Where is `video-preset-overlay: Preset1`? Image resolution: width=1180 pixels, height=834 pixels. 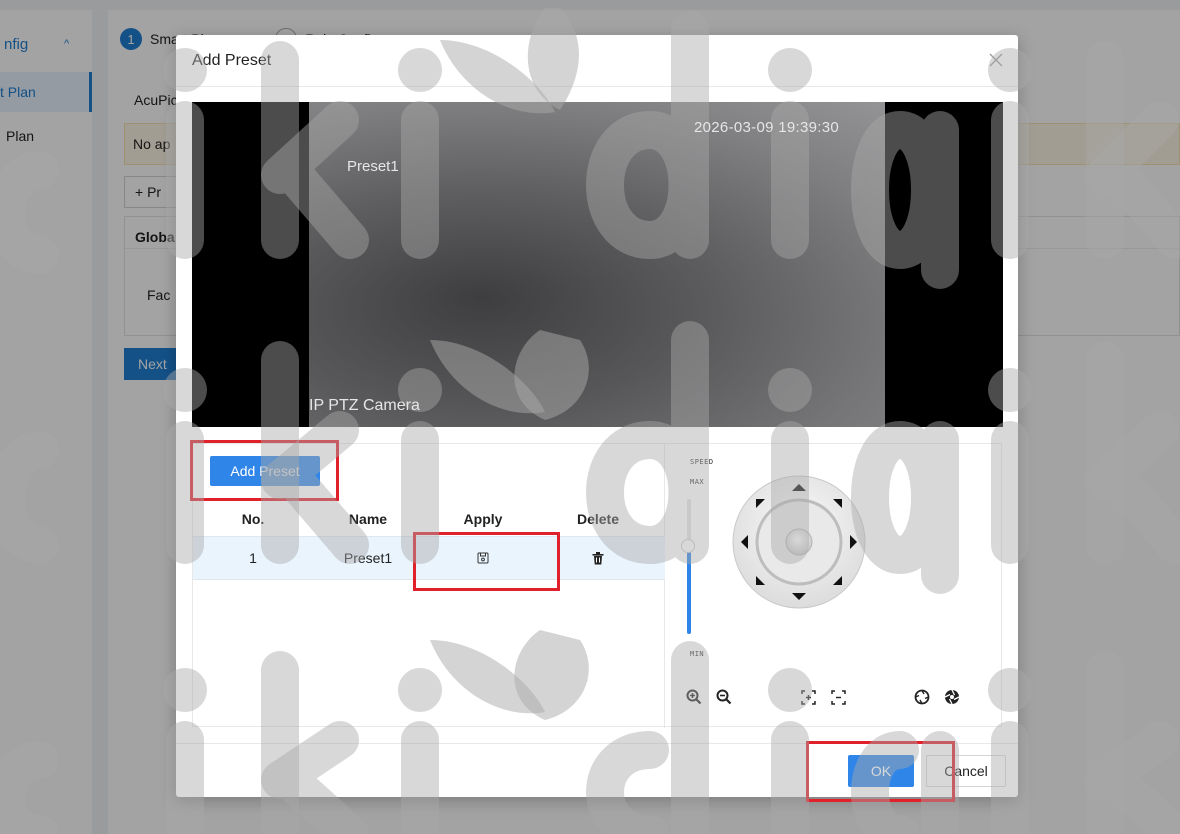
video-preset-overlay: Preset1 is located at coordinates (373, 166).